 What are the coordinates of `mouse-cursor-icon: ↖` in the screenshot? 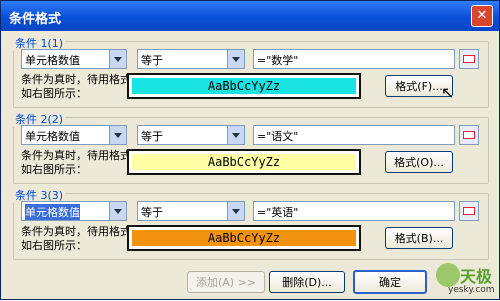 It's located at (448, 92).